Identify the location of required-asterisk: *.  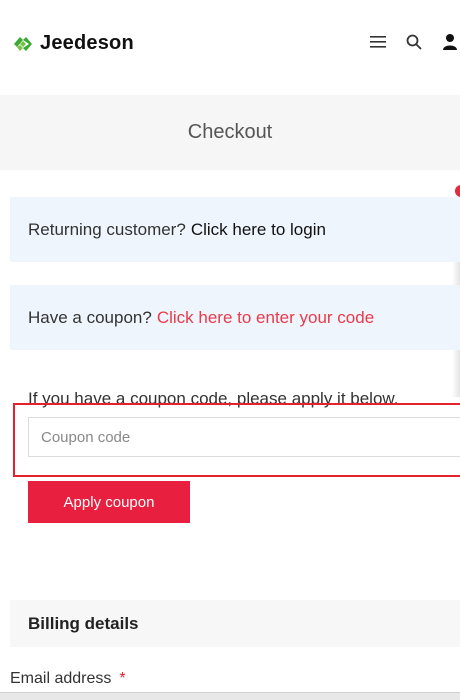
(122, 678).